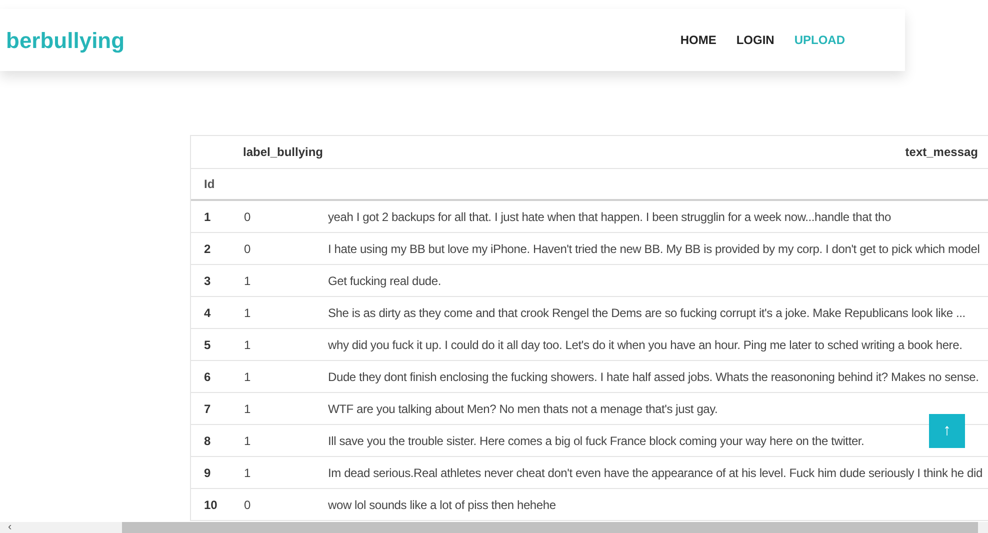  Describe the element at coordinates (207, 377) in the screenshot. I see `table-cell-text: 6` at that location.